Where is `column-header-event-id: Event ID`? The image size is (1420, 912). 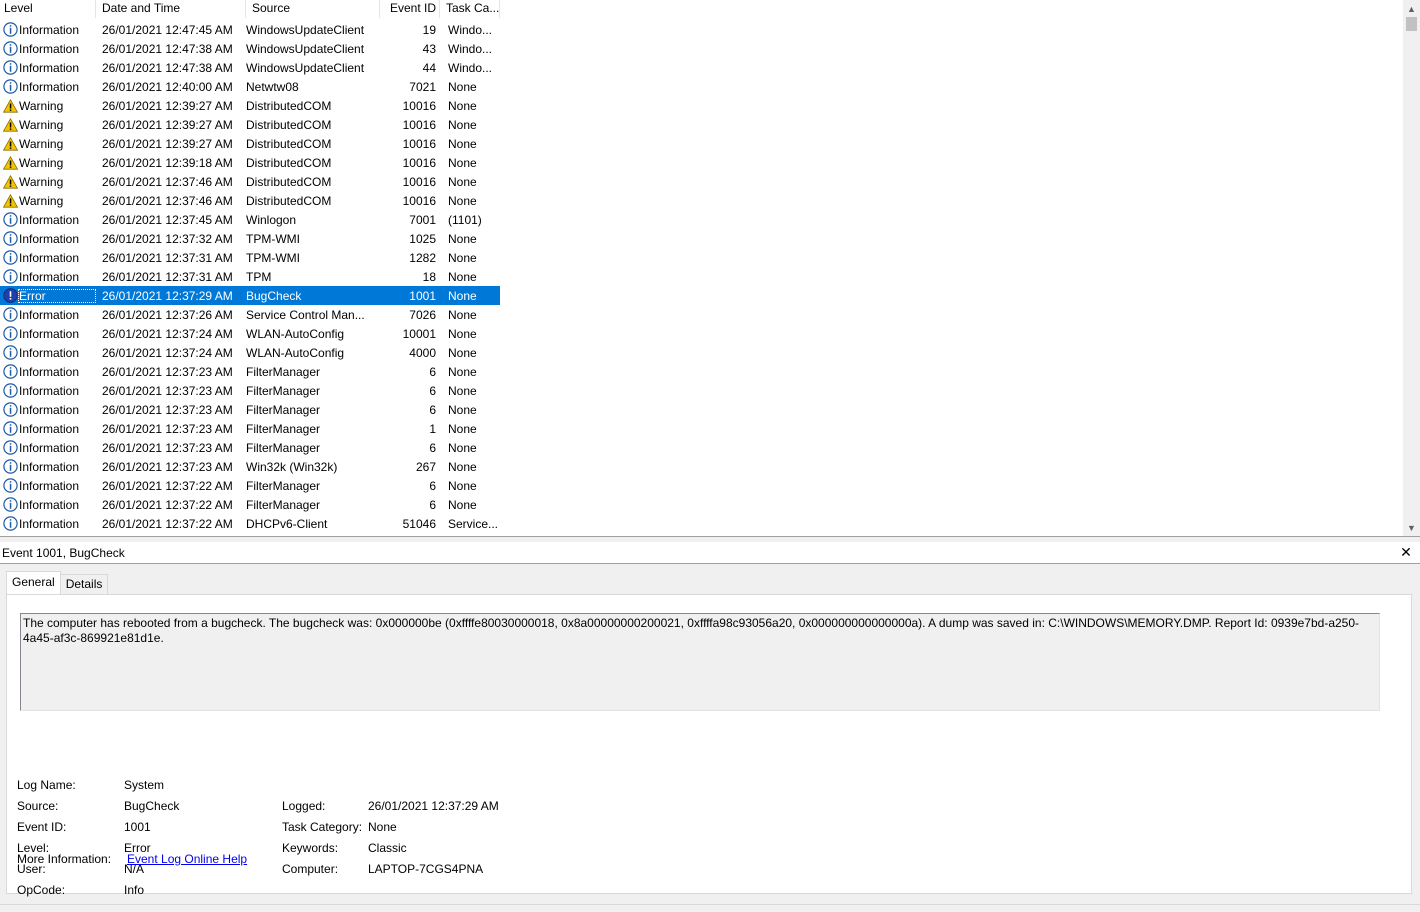 column-header-event-id: Event ID is located at coordinates (410, 9).